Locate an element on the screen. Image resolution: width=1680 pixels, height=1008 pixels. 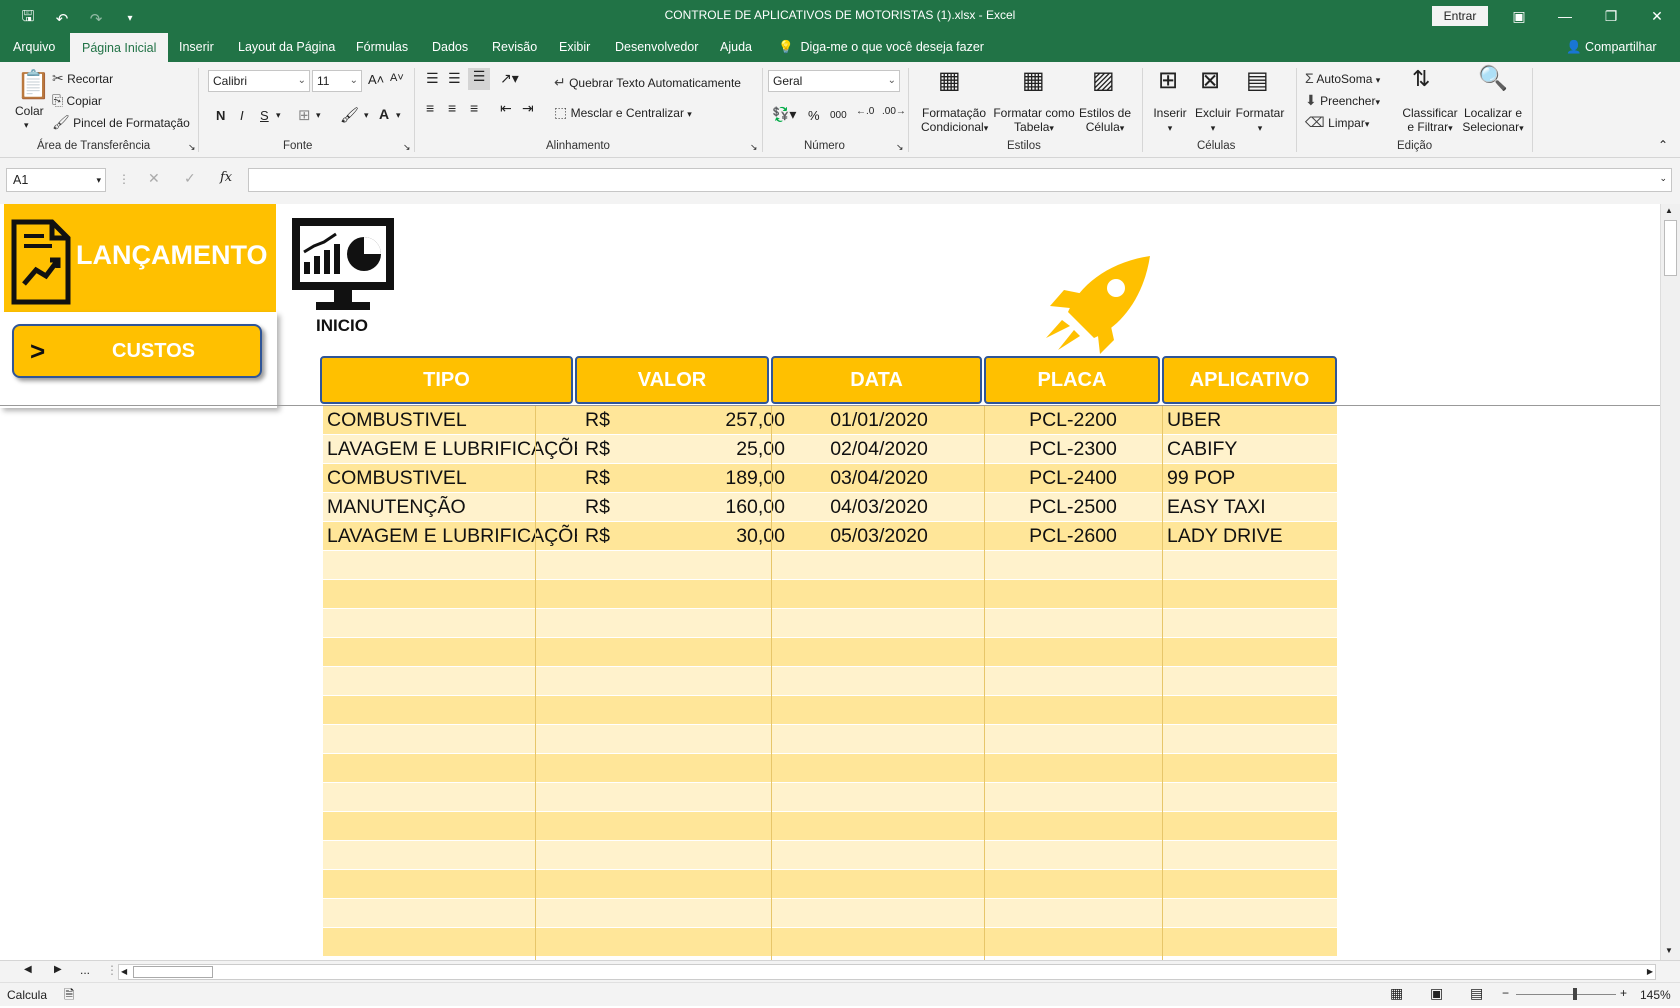
formula-bar-grip-icon: ⋮ is located at coordinates (124, 179).